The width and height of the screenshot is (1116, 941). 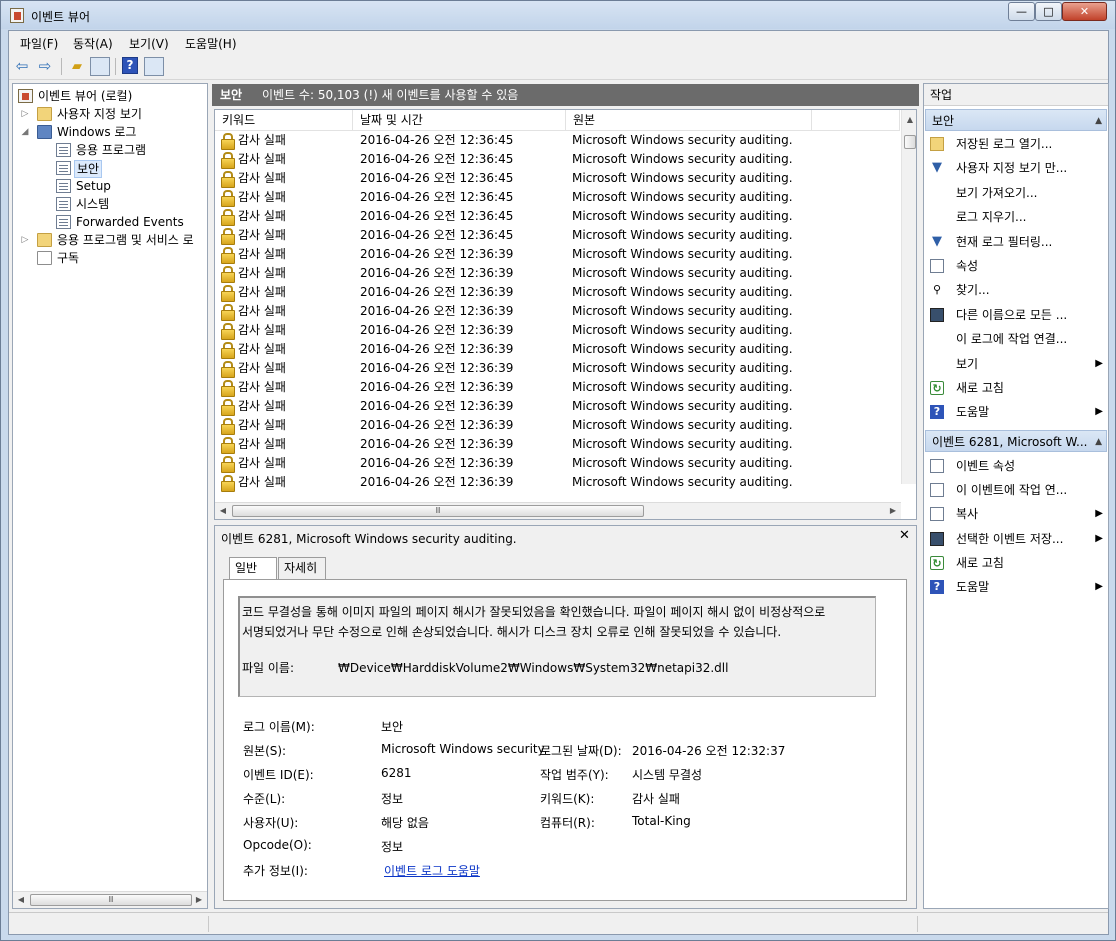 I want to click on tree-horizontal-scrollbar: ◀ Ⅲ ▶, so click(x=110, y=899).